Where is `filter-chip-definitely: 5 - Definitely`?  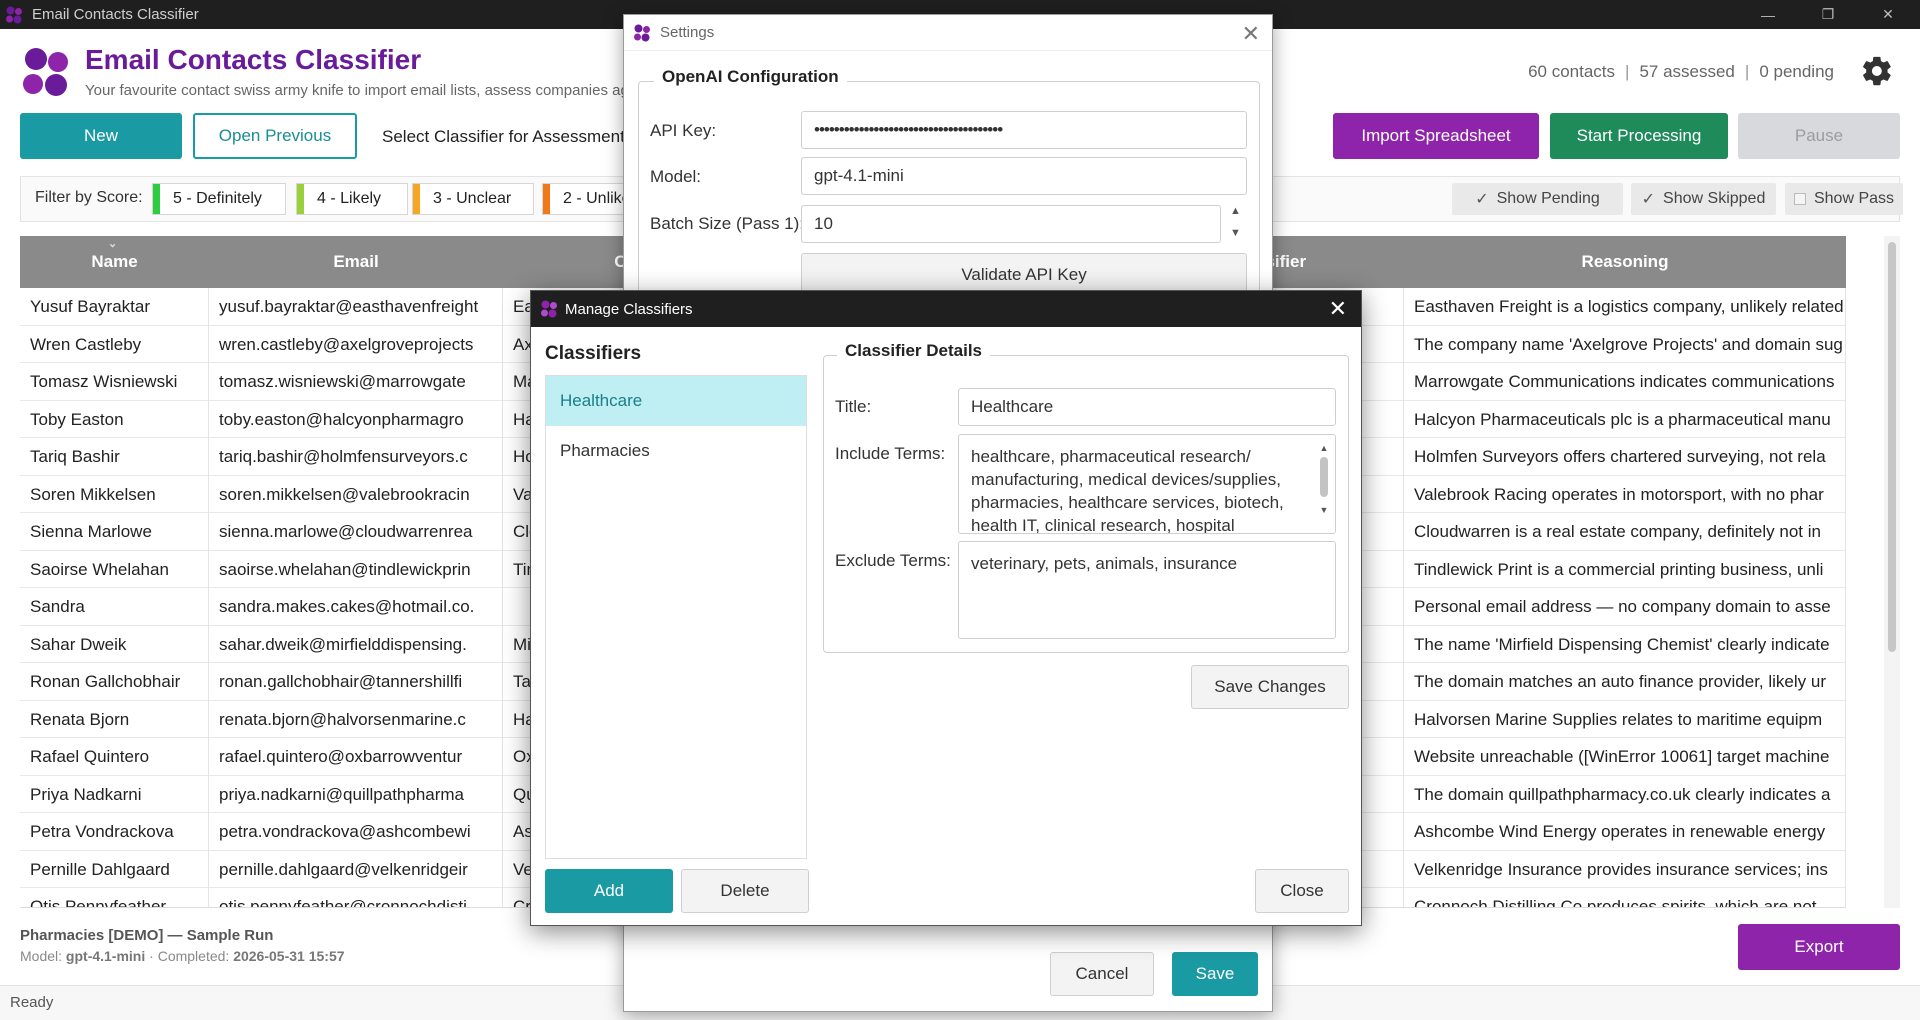
filter-chip-definitely: 5 - Definitely is located at coordinates (219, 199).